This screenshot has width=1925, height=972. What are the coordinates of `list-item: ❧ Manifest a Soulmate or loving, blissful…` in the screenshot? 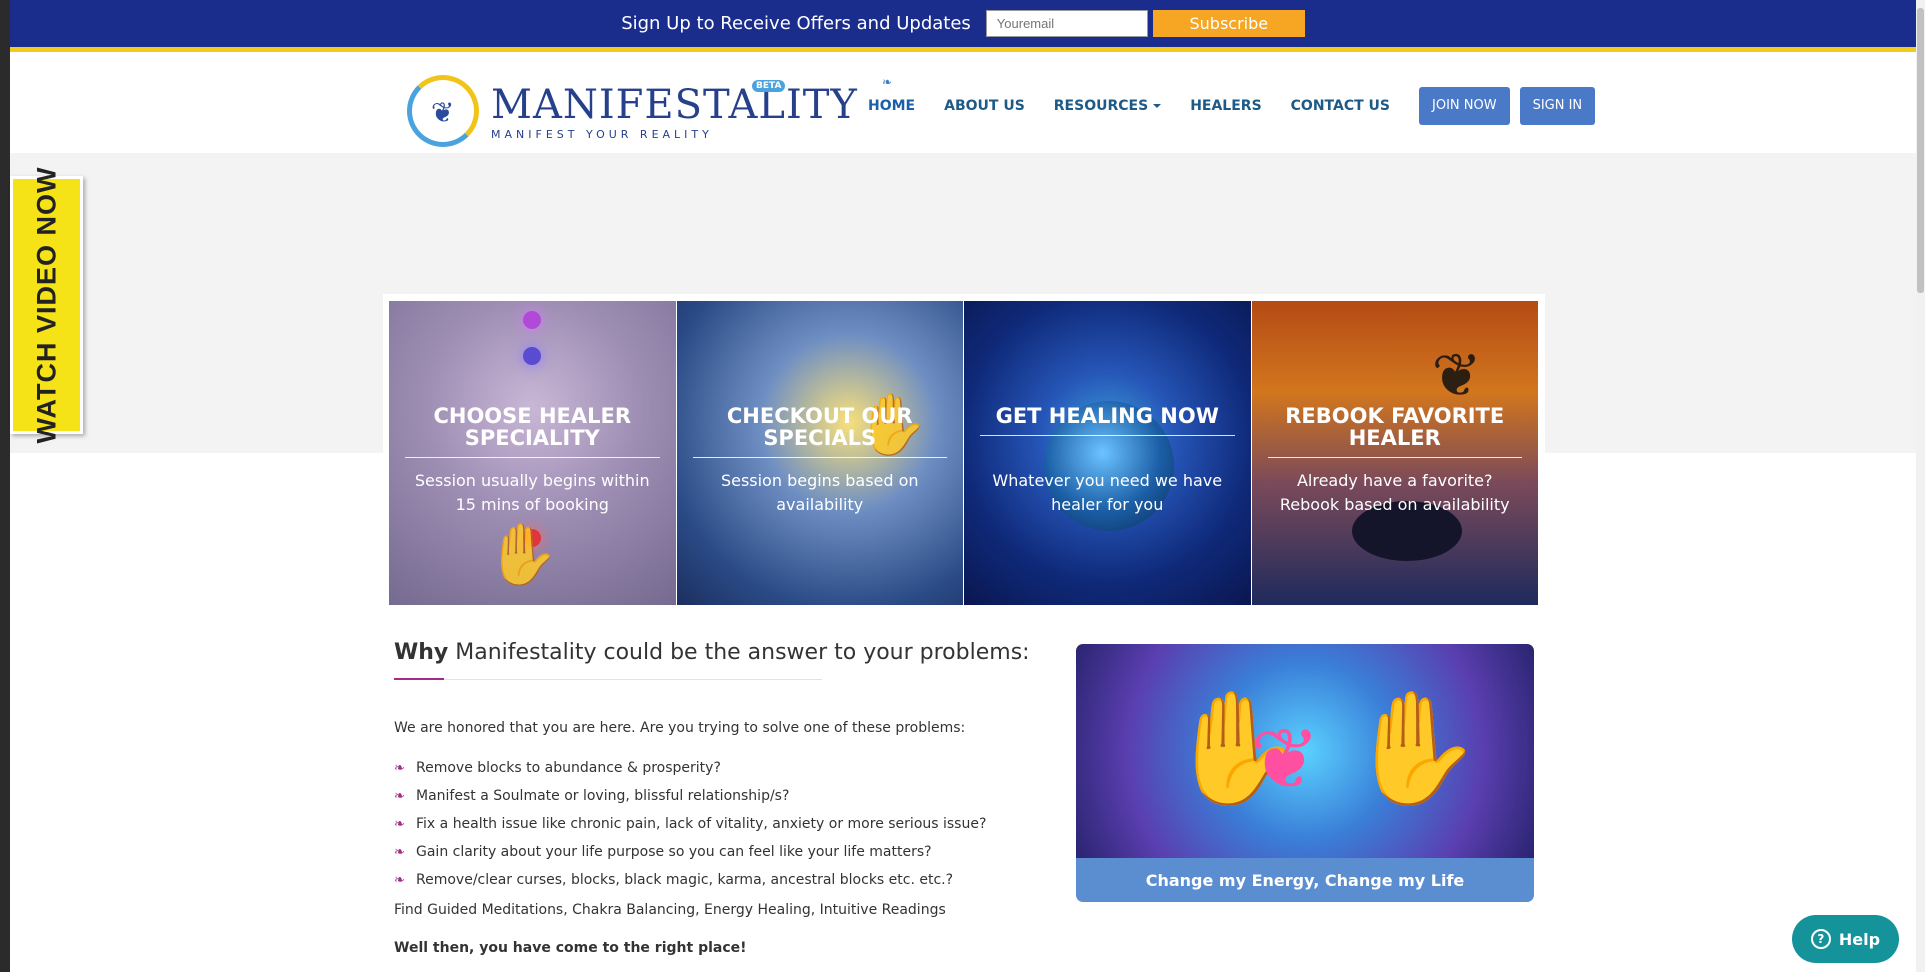 It's located at (714, 796).